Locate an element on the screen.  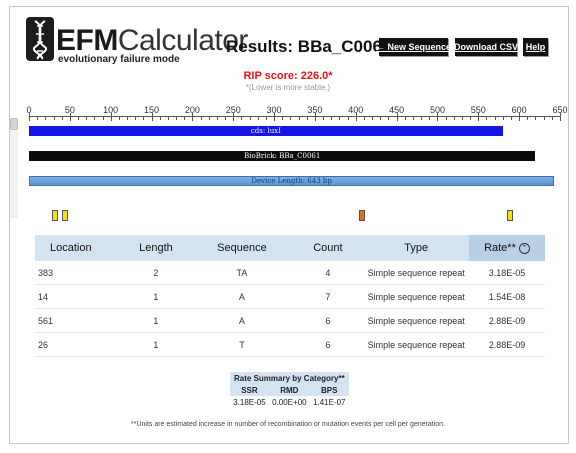
device-length-bar: Device Length: 643 bp is located at coordinates (292, 181).